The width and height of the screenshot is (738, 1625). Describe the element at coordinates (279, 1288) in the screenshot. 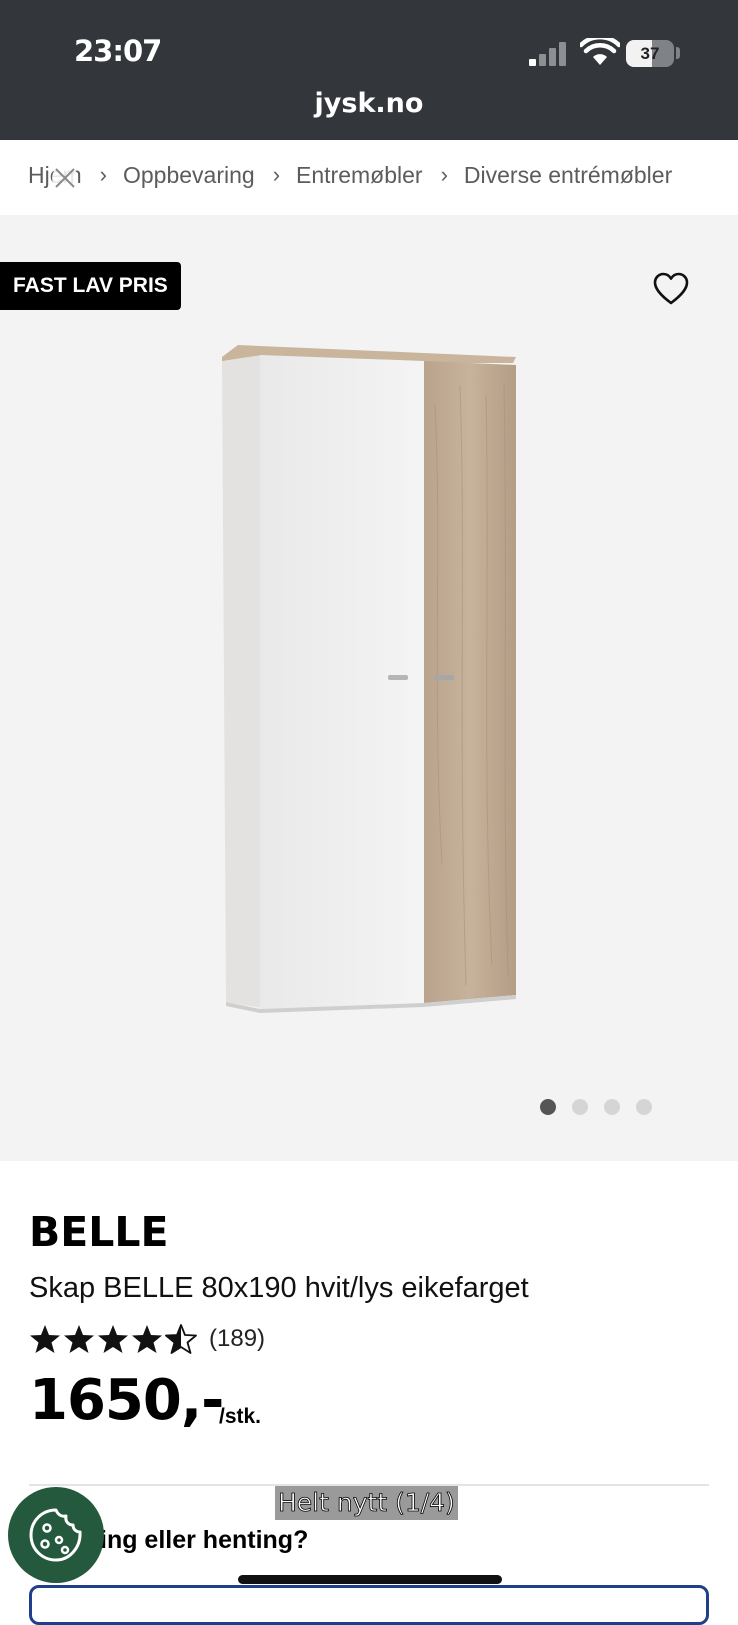

I see `product-name: Skap BELLE 80x190 hvit/lys eikefarget` at that location.